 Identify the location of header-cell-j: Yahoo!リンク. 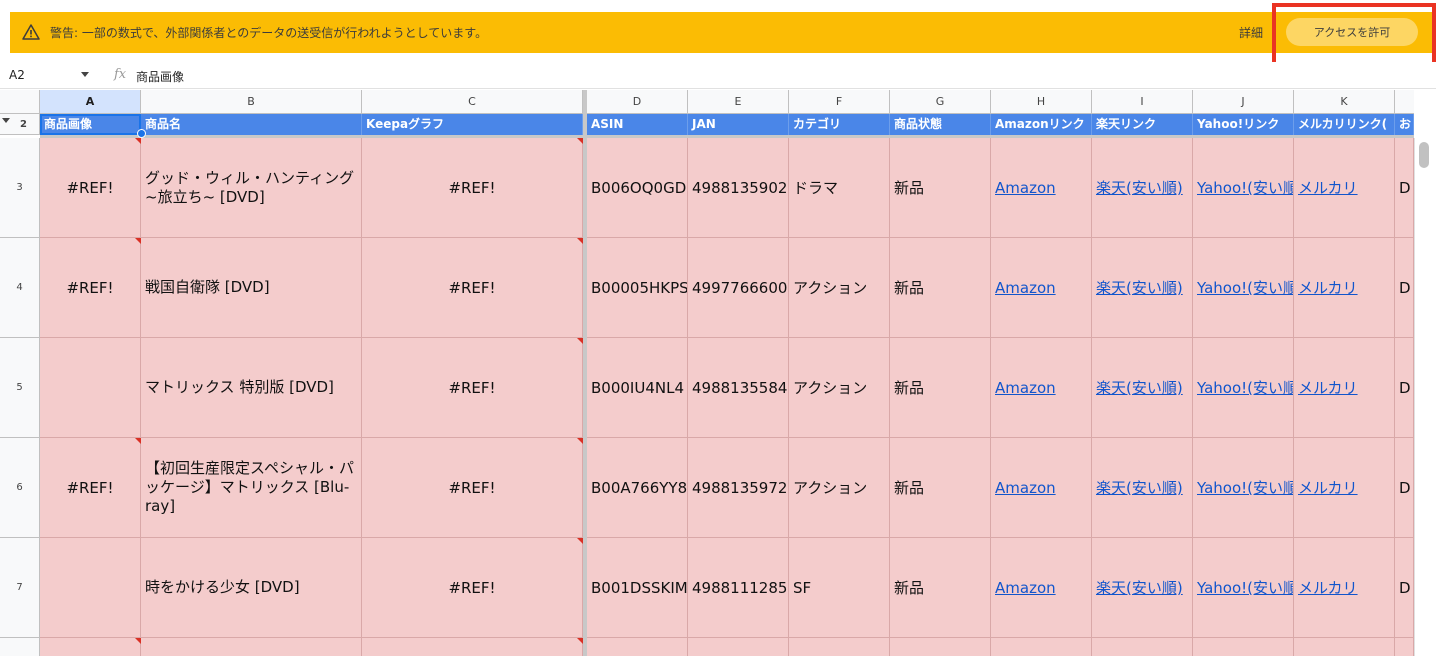
(1243, 124).